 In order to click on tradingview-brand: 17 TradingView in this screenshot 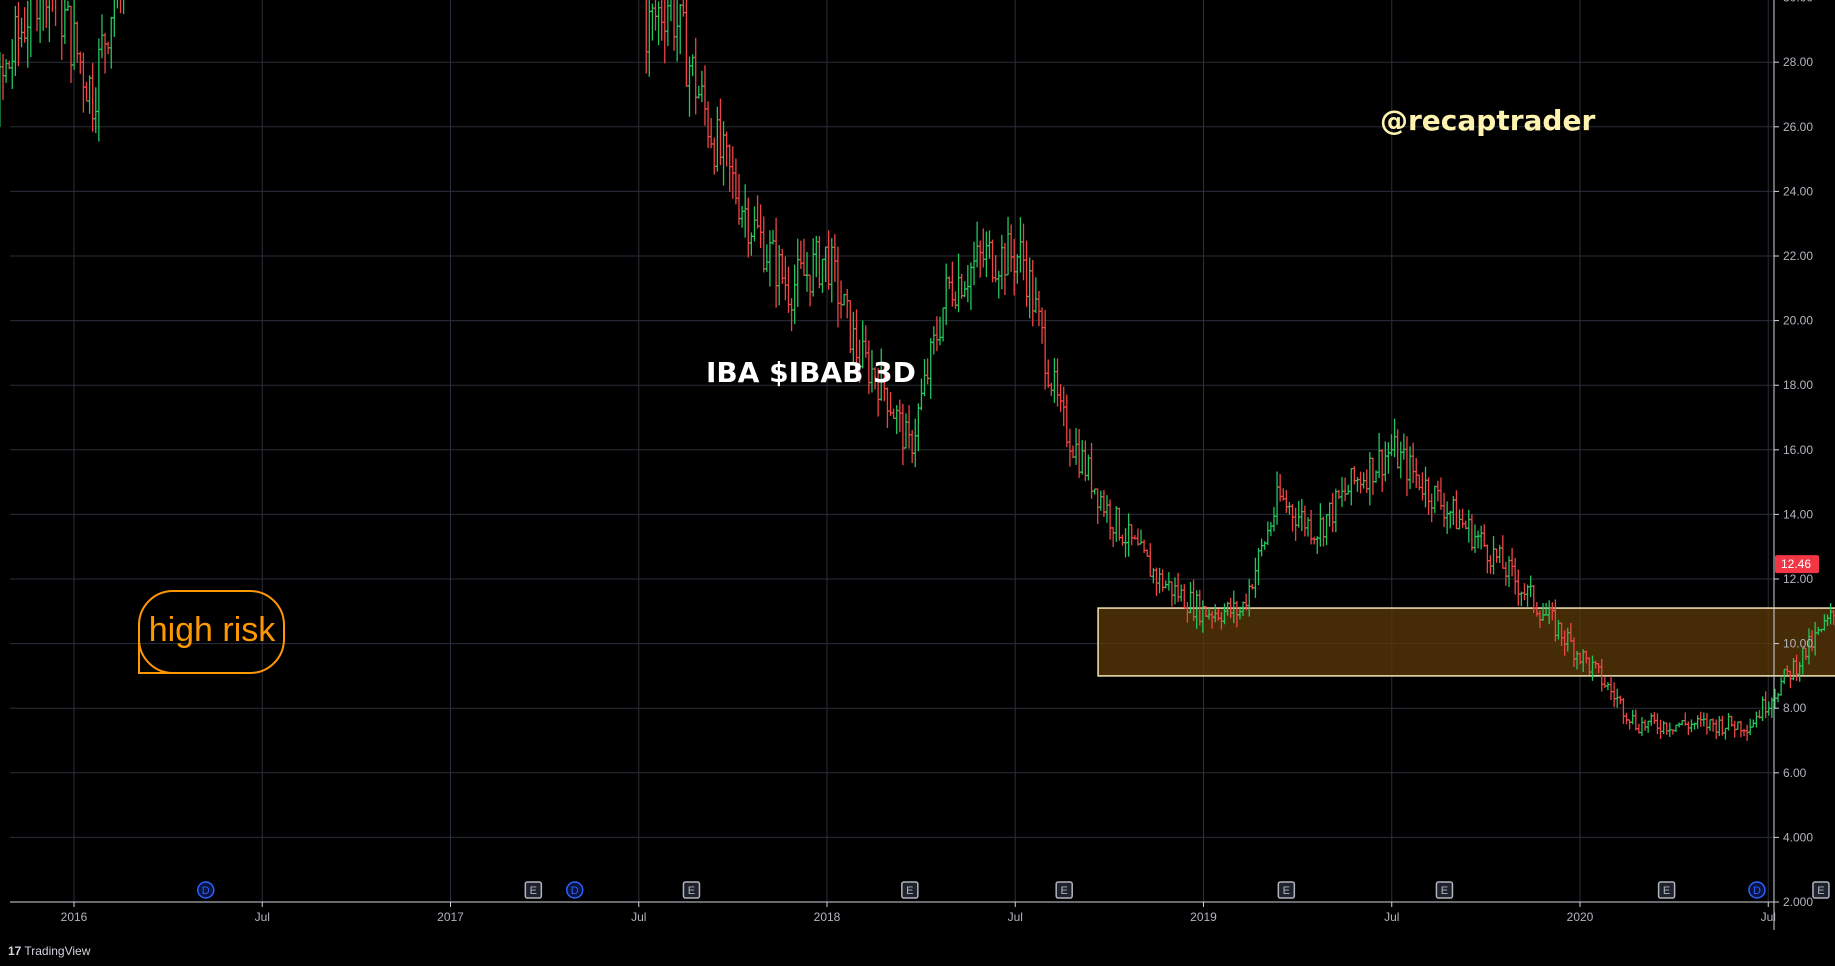, I will do `click(49, 951)`.